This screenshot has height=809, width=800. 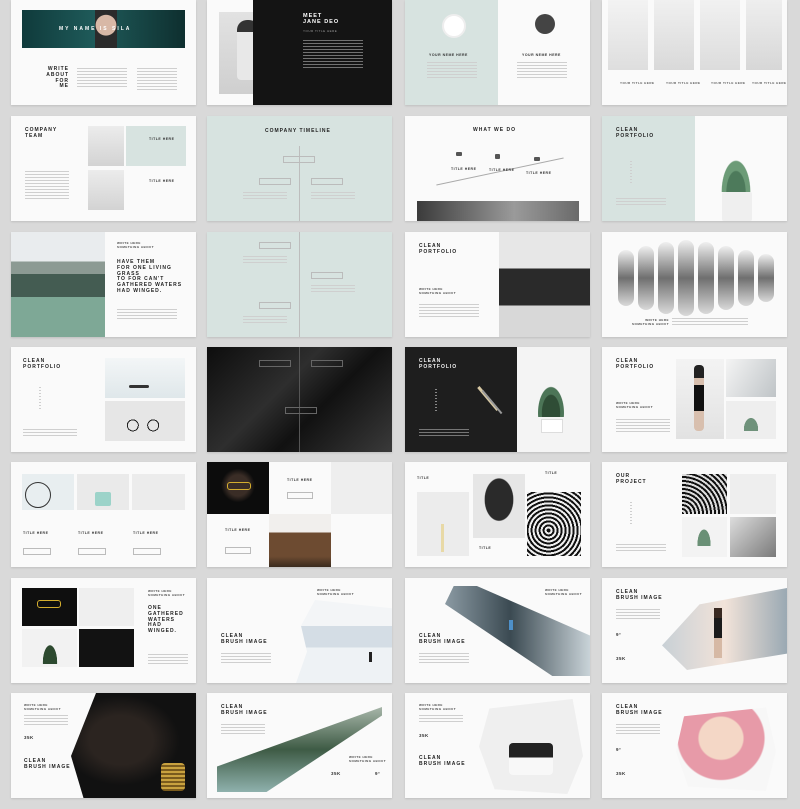 What do you see at coordinates (143, 421) in the screenshot?
I see `bicycle` at bounding box center [143, 421].